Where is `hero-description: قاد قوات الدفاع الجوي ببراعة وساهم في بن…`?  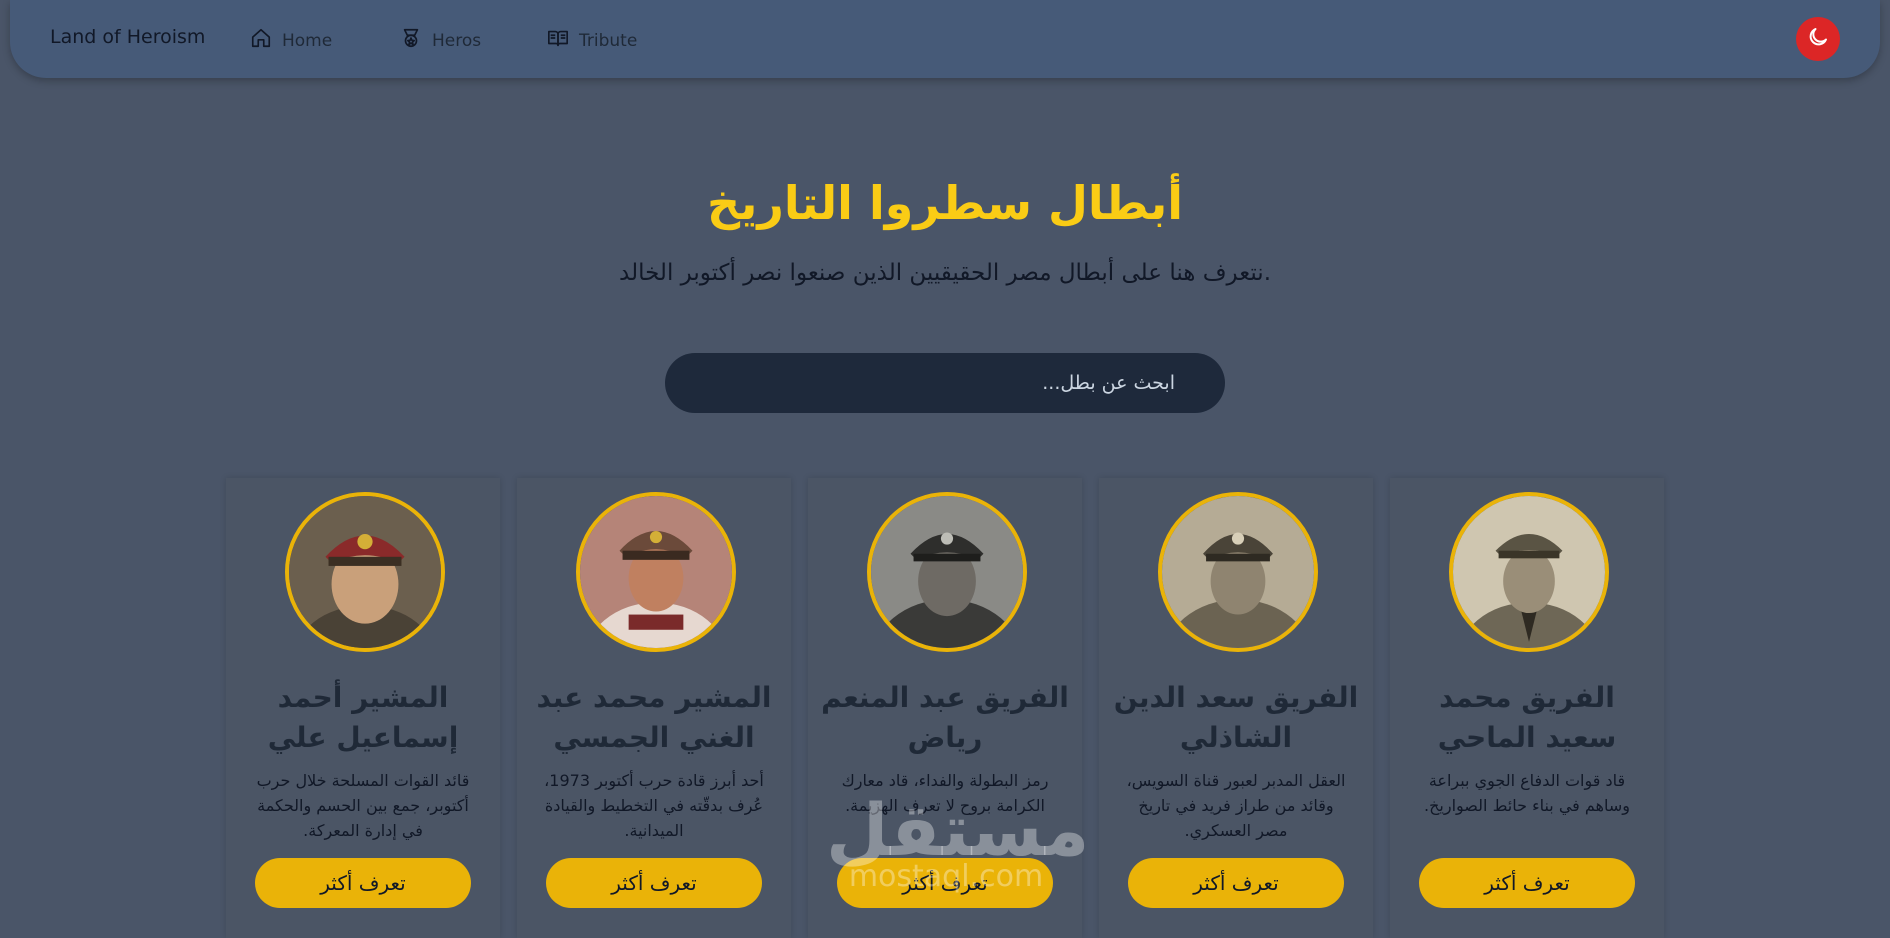 hero-description: قاد قوات الدفاع الجوي ببراعة وساهم في بن… is located at coordinates (1526, 793).